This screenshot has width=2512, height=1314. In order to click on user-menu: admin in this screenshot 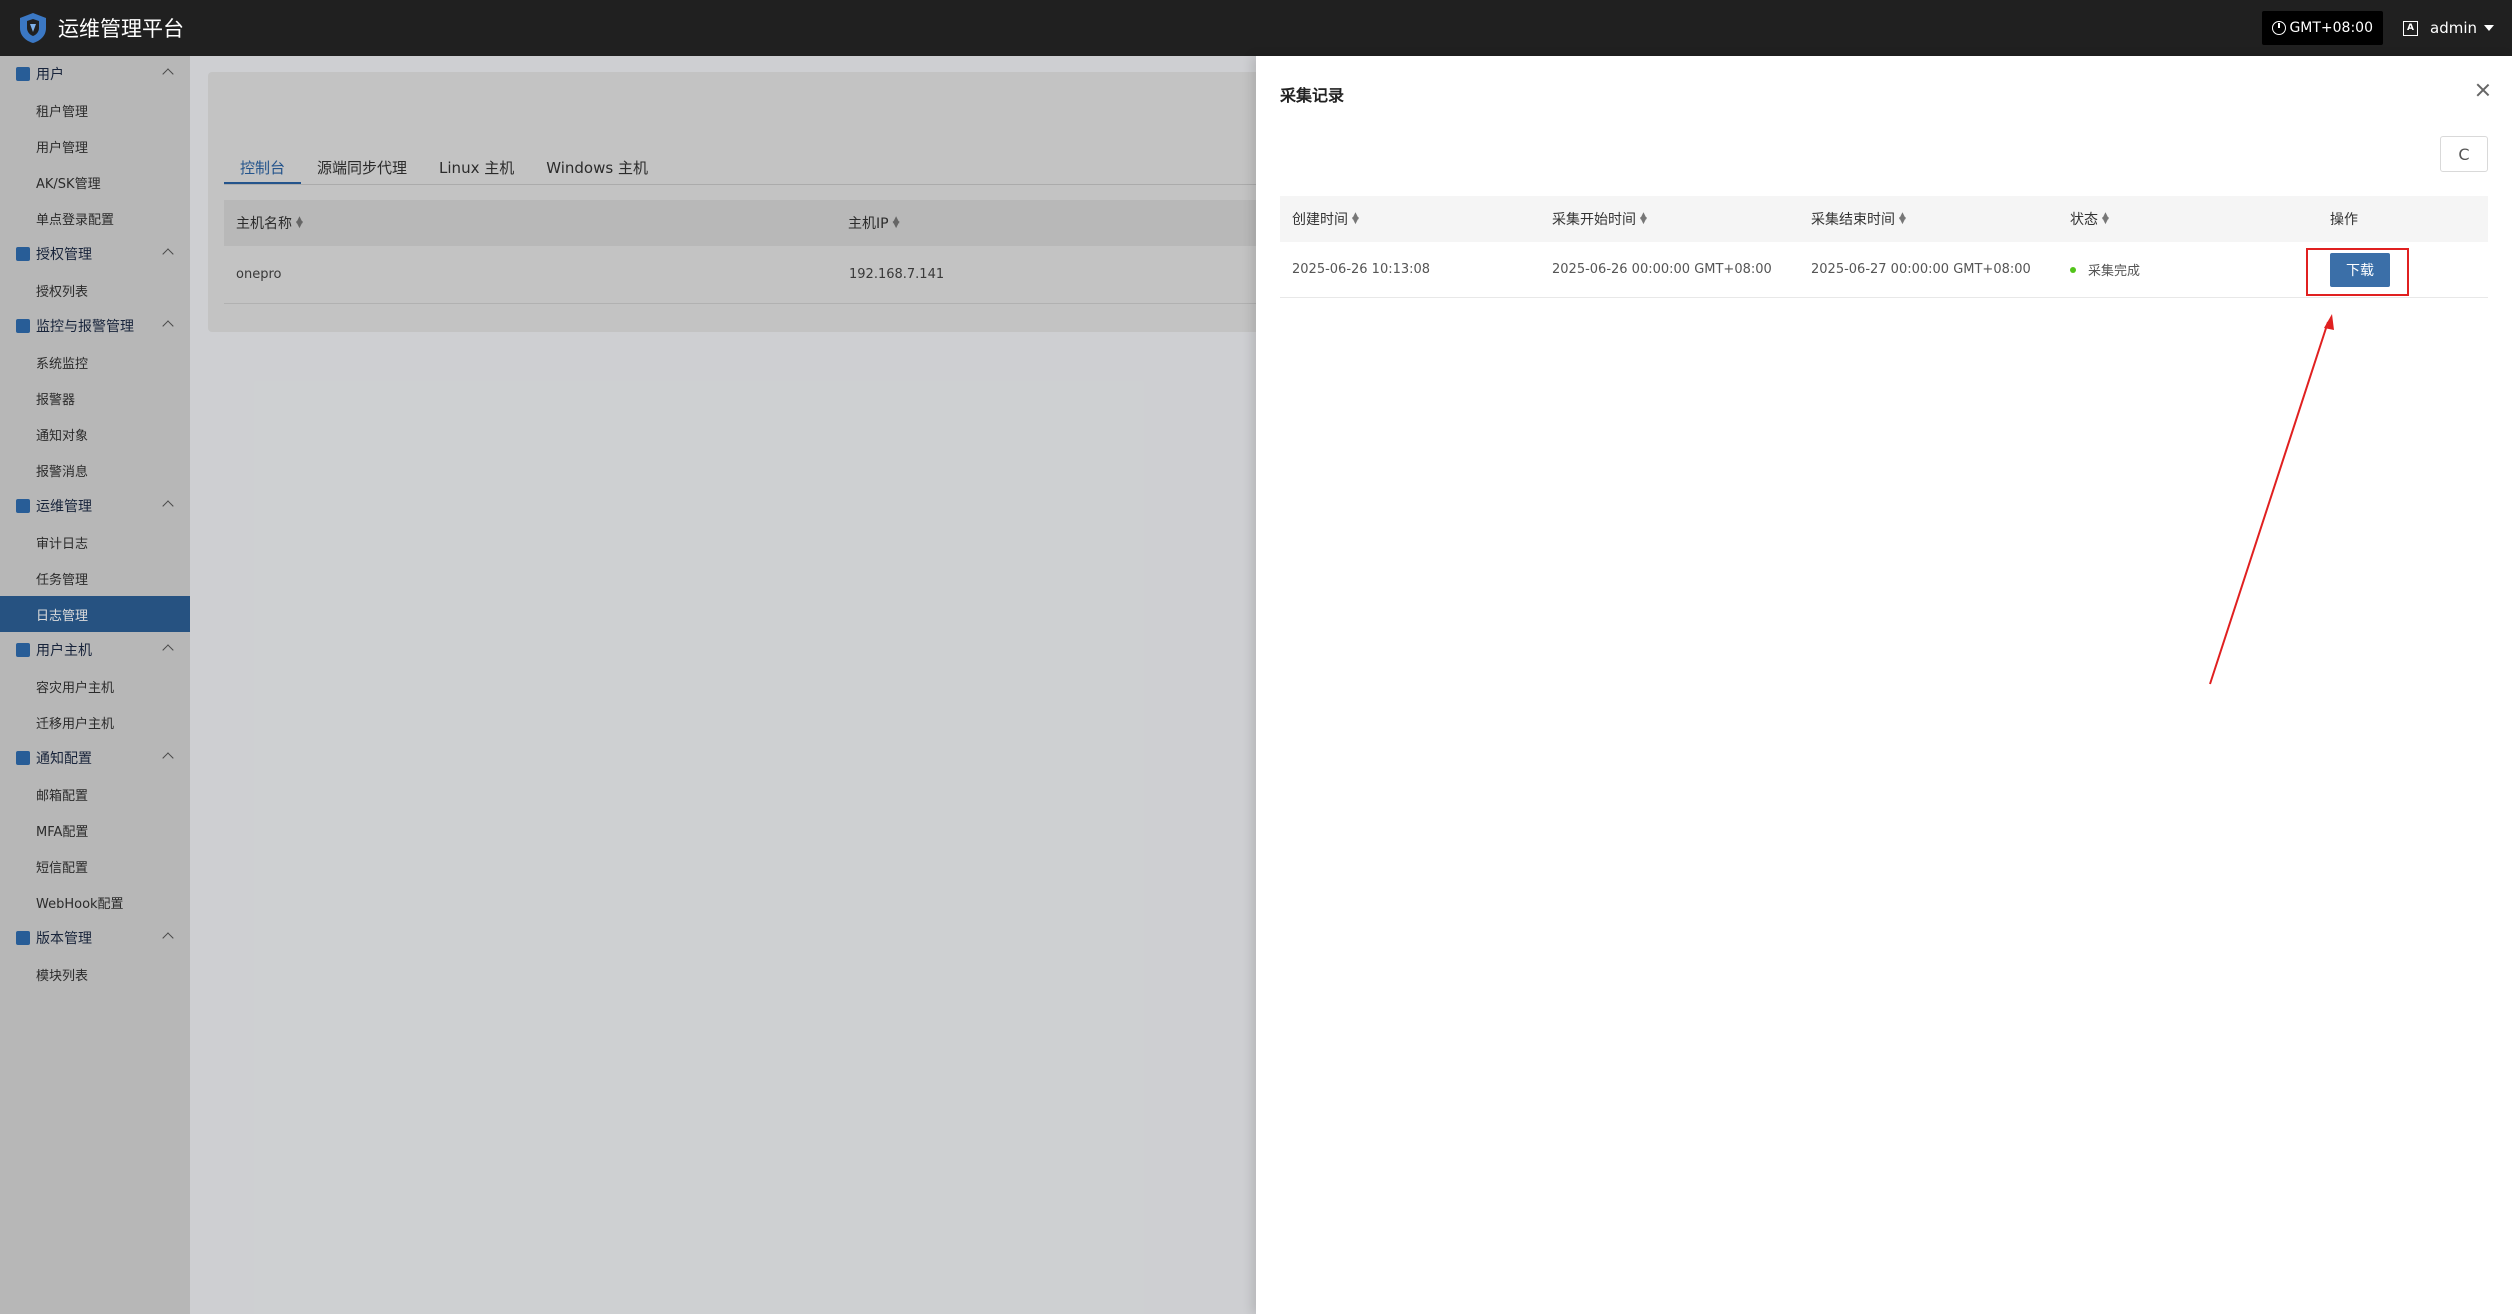, I will do `click(2462, 28)`.